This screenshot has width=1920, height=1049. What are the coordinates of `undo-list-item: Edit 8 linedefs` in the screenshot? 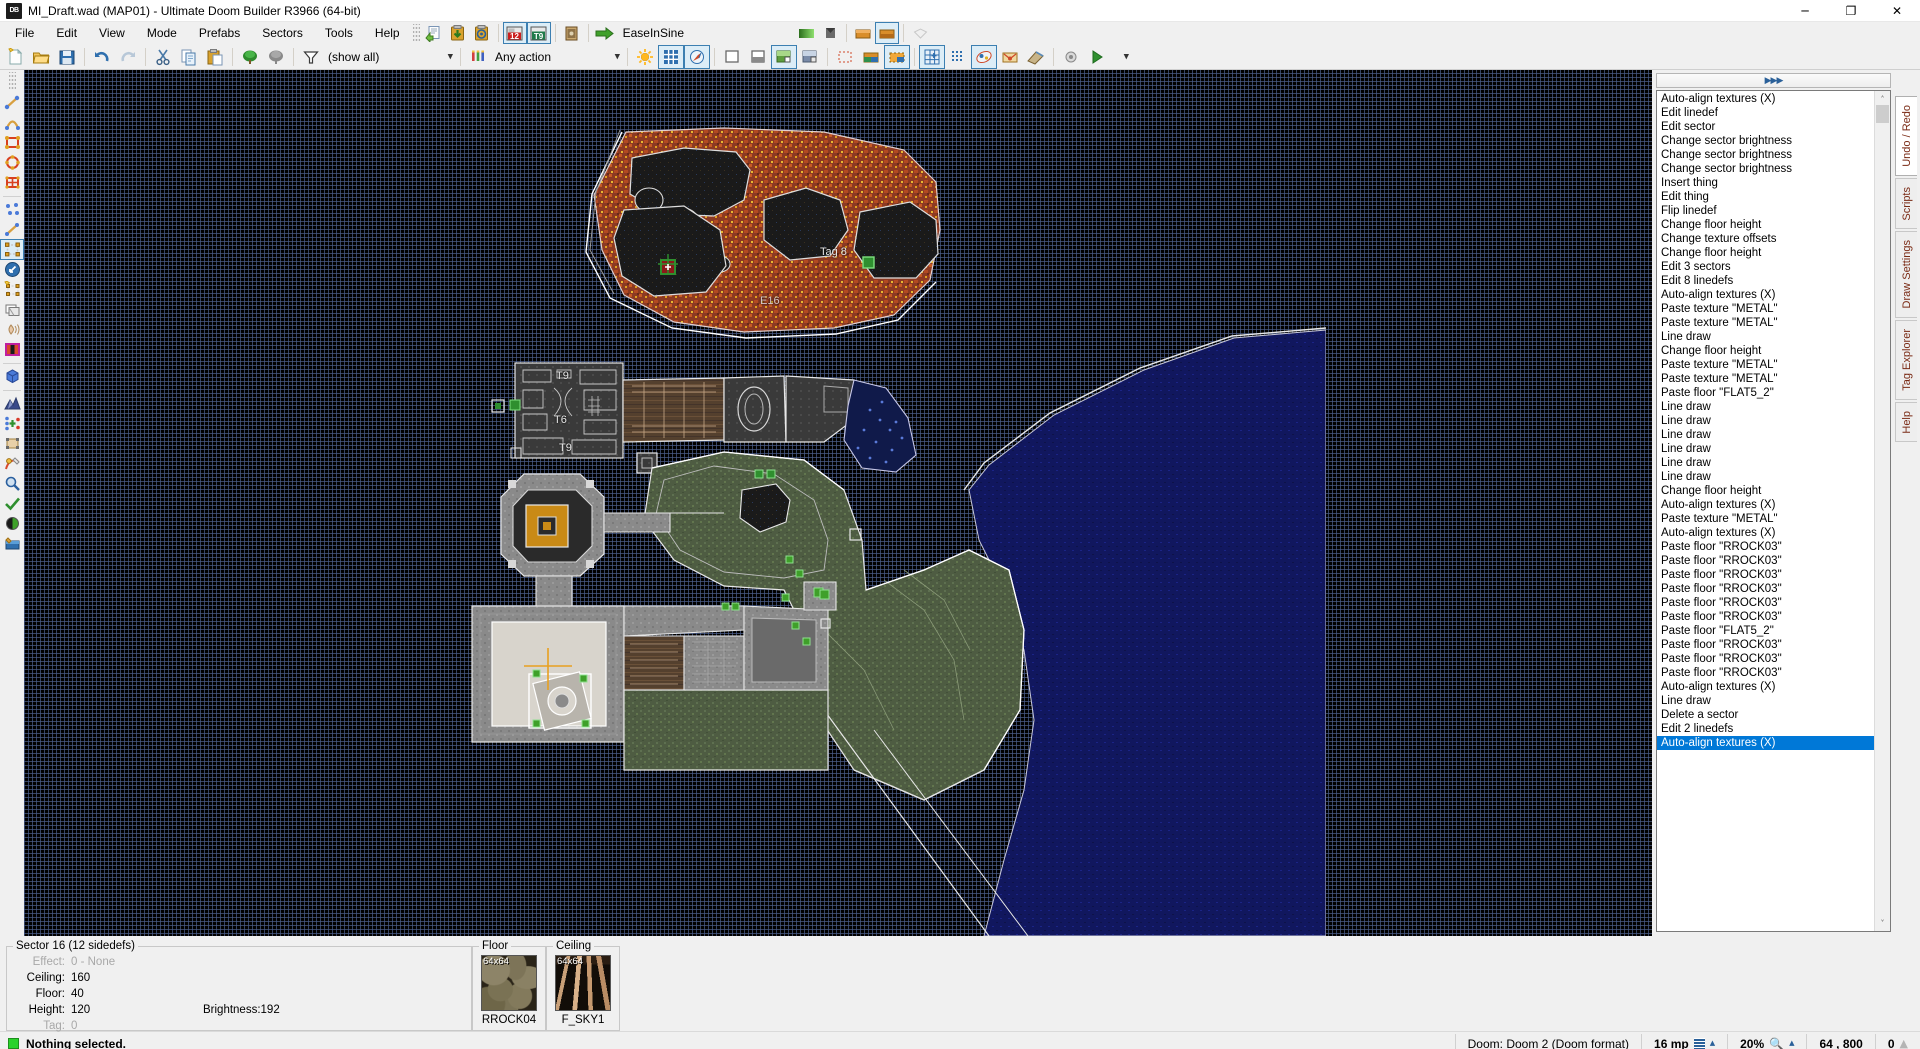 It's located at (1765, 281).